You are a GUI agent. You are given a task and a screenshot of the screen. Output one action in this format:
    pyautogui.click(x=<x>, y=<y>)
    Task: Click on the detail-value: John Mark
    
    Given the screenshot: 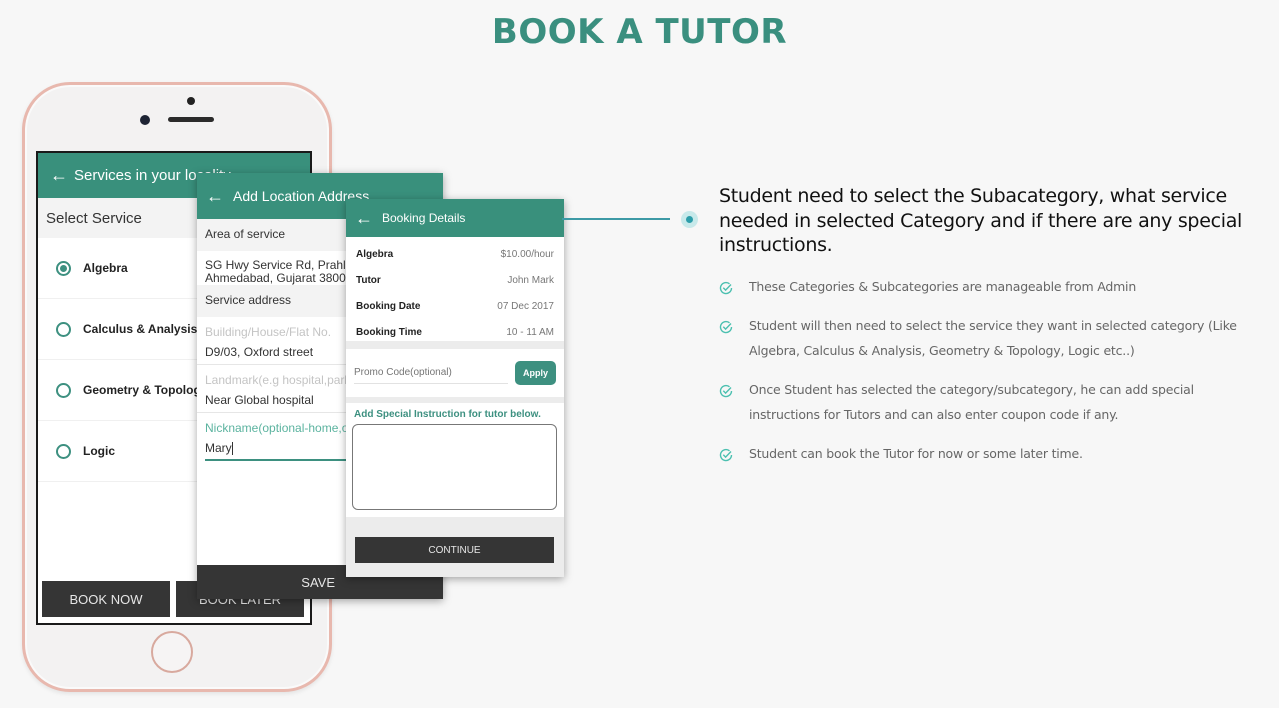 What is the action you would take?
    pyautogui.click(x=530, y=280)
    